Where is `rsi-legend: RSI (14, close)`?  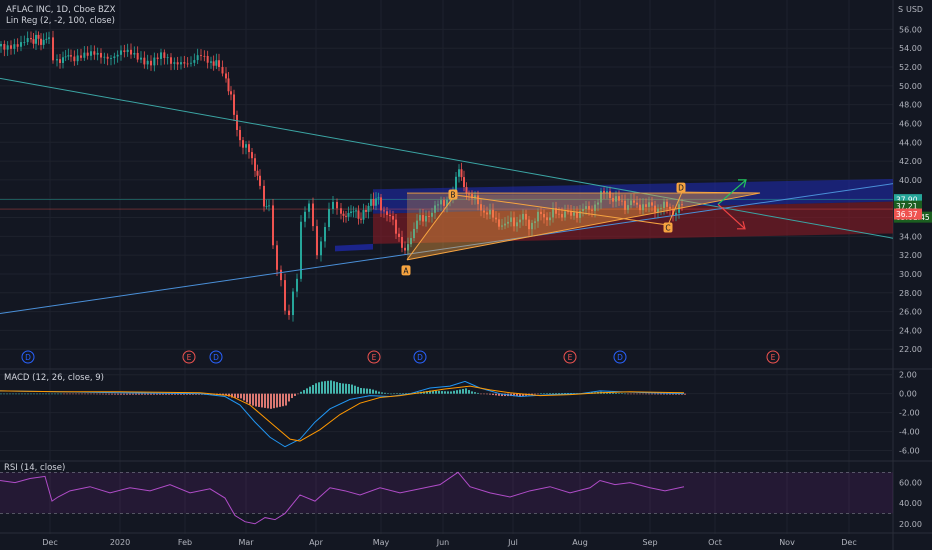 rsi-legend: RSI (14, close) is located at coordinates (34, 468).